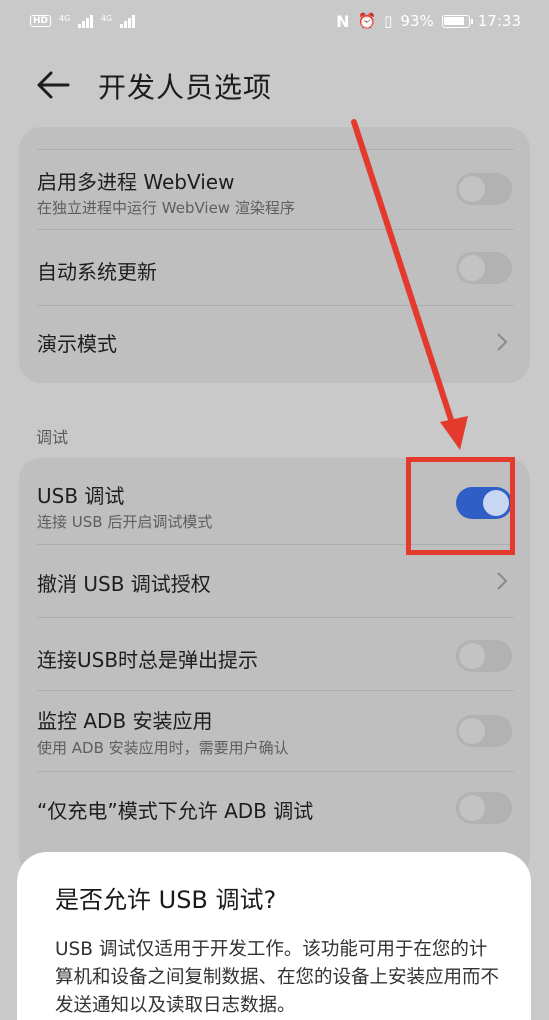  What do you see at coordinates (41, 21) in the screenshot?
I see `hd-badge: HD` at bounding box center [41, 21].